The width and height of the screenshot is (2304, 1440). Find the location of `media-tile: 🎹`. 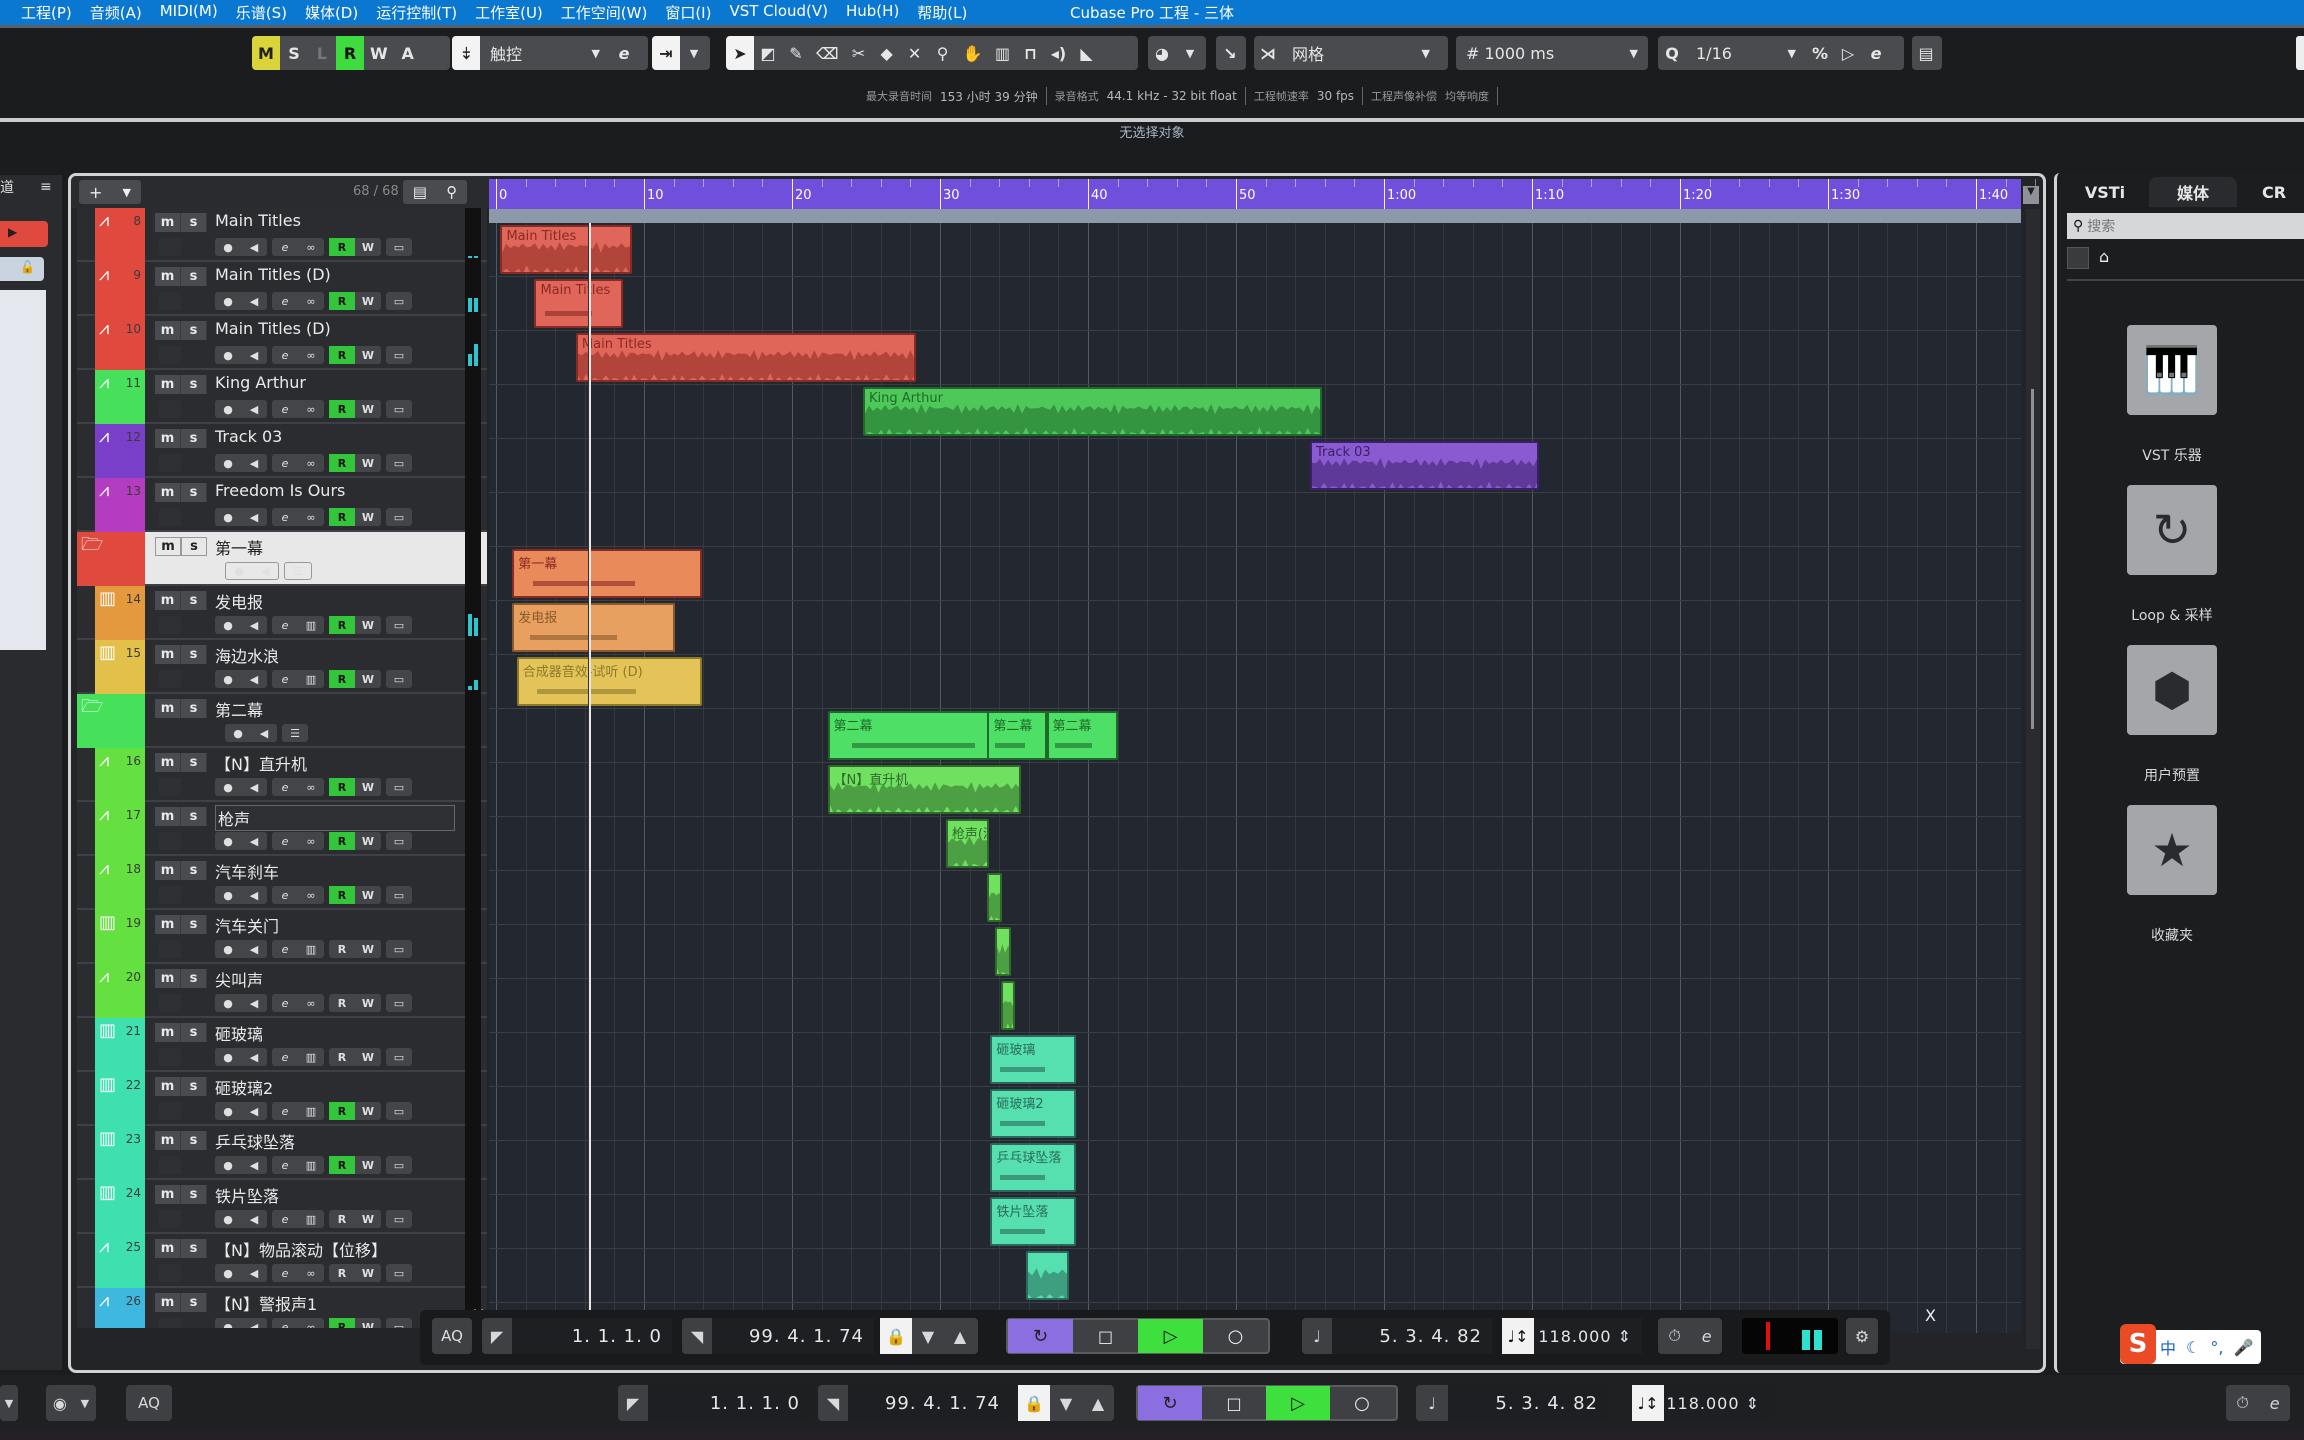

media-tile: 🎹 is located at coordinates (2172, 370).